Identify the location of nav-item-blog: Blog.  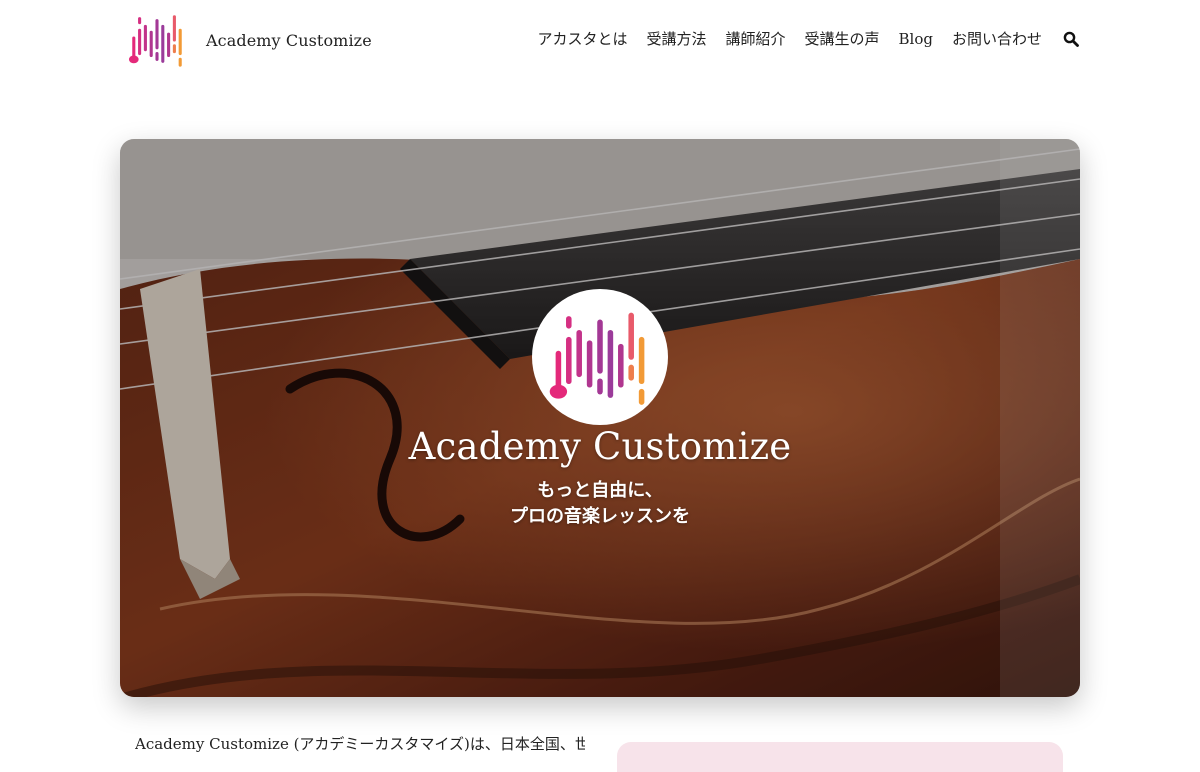
(916, 39).